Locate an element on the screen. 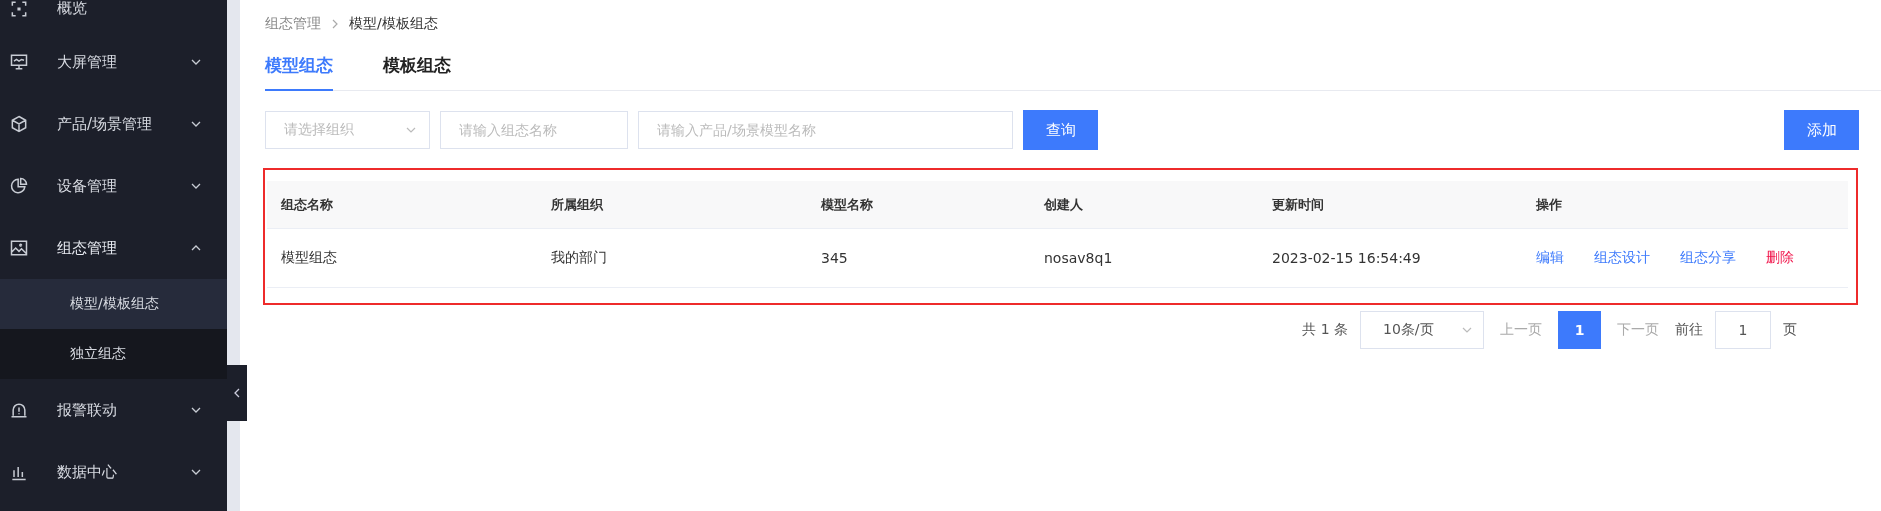 The image size is (1881, 511). action-link: 组态分享 is located at coordinates (1708, 258).